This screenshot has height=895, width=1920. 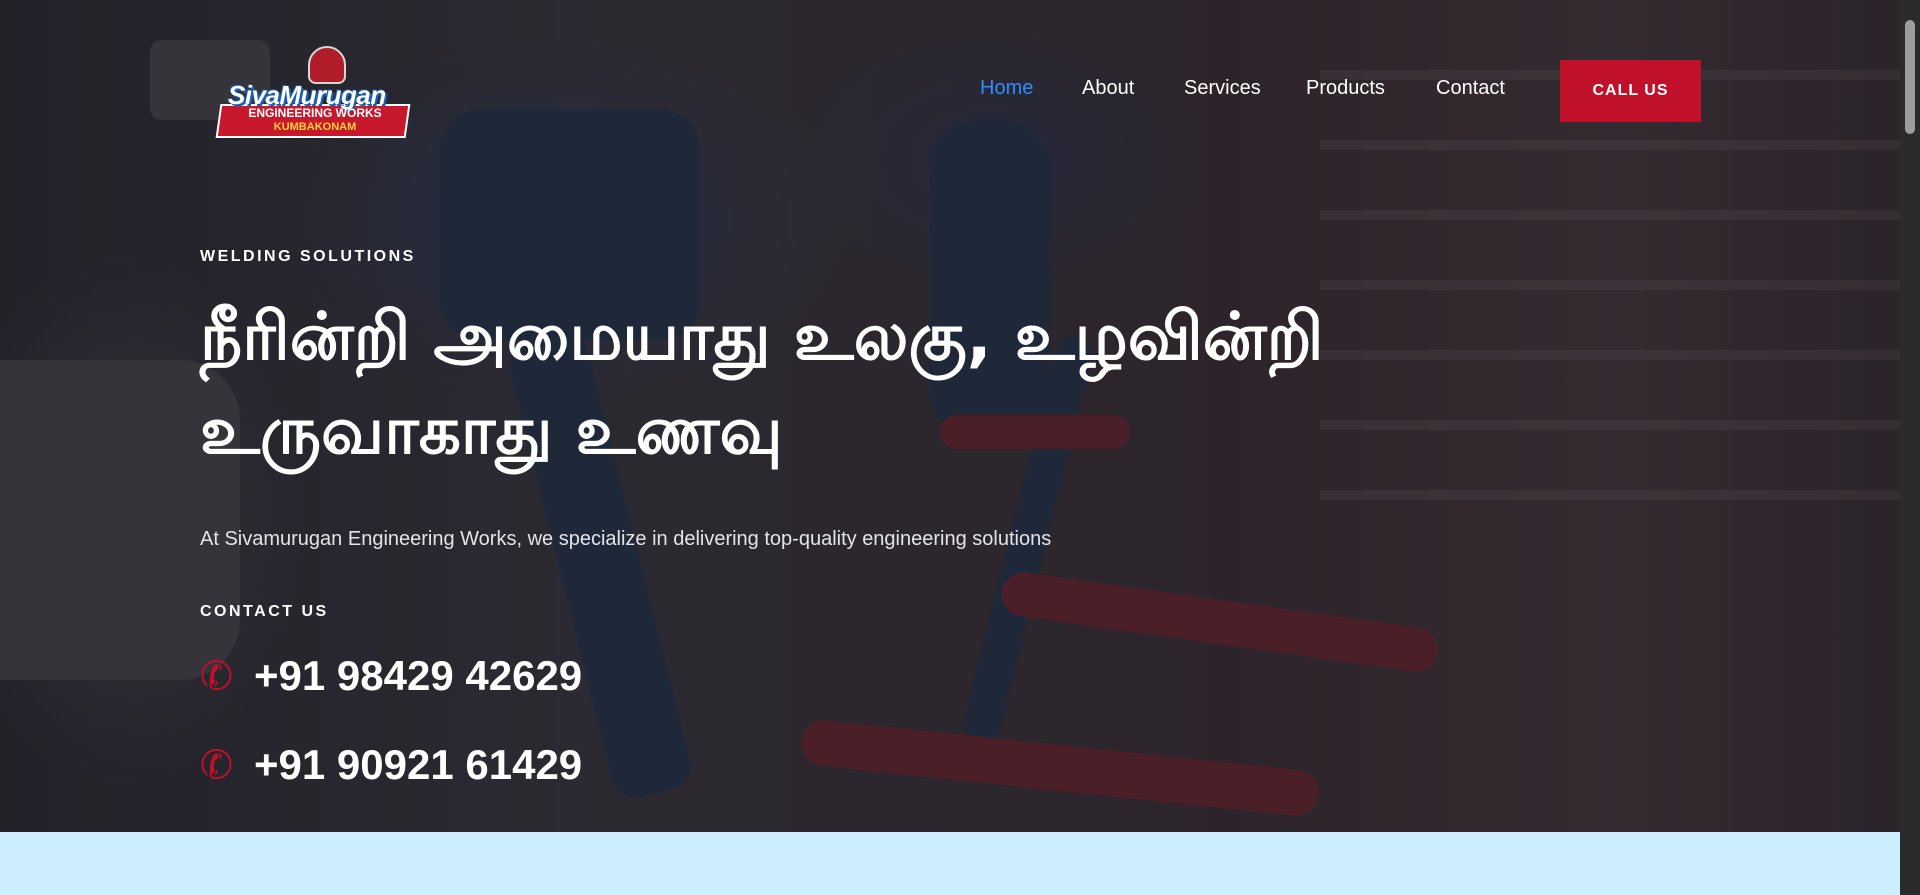 What do you see at coordinates (315, 127) in the screenshot?
I see `logo-location: KUMBAKONAM` at bounding box center [315, 127].